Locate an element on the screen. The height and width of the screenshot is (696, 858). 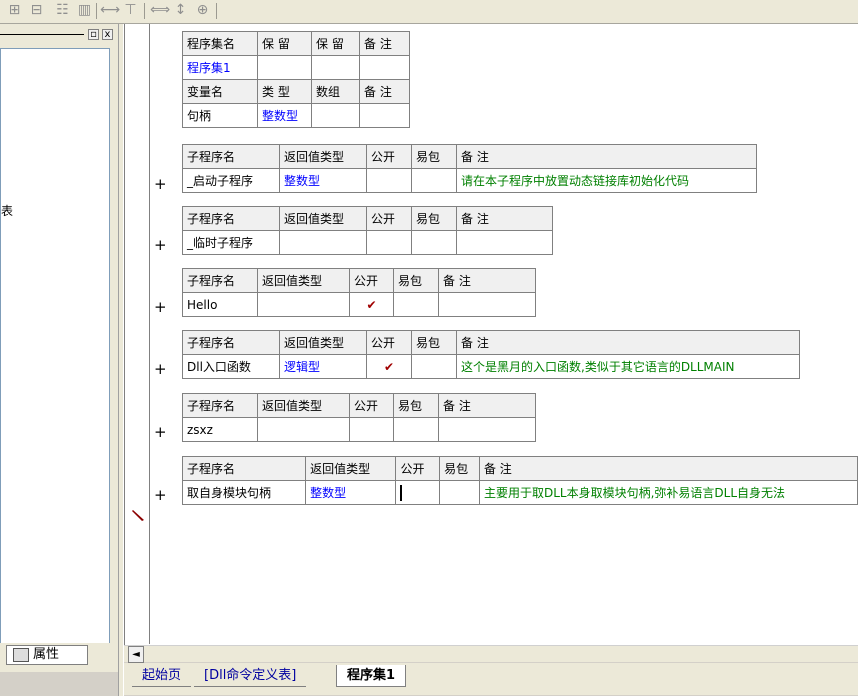
toolbar: ⊞ ⊟ ☷ ▥ ⟷ ⊤ ⟺ ↕ ⊕ is located at coordinates (429, 12).